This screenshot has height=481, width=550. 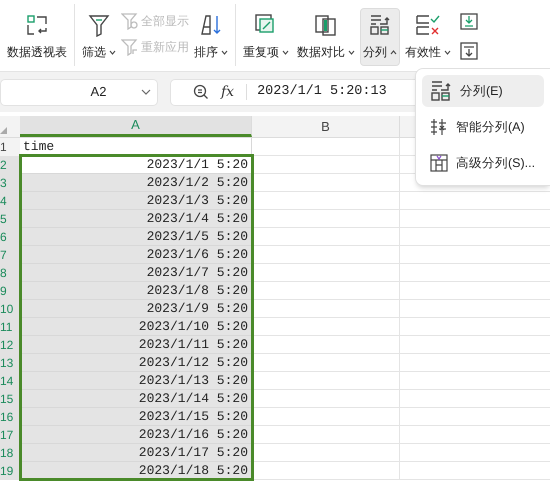 What do you see at coordinates (10, 201) in the screenshot?
I see `row-header: 4` at bounding box center [10, 201].